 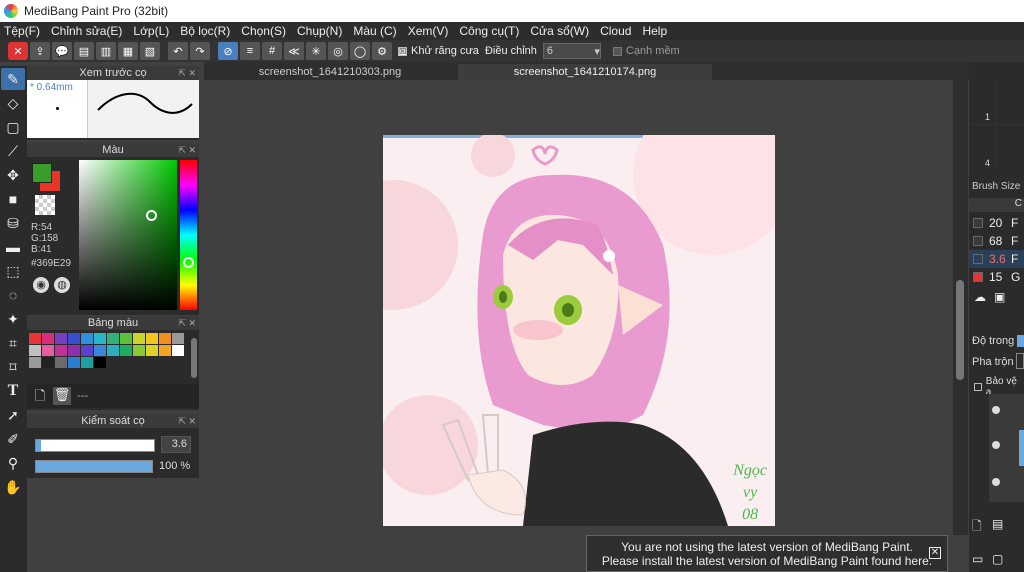 What do you see at coordinates (95, 445) in the screenshot?
I see `brush-size-slider` at bounding box center [95, 445].